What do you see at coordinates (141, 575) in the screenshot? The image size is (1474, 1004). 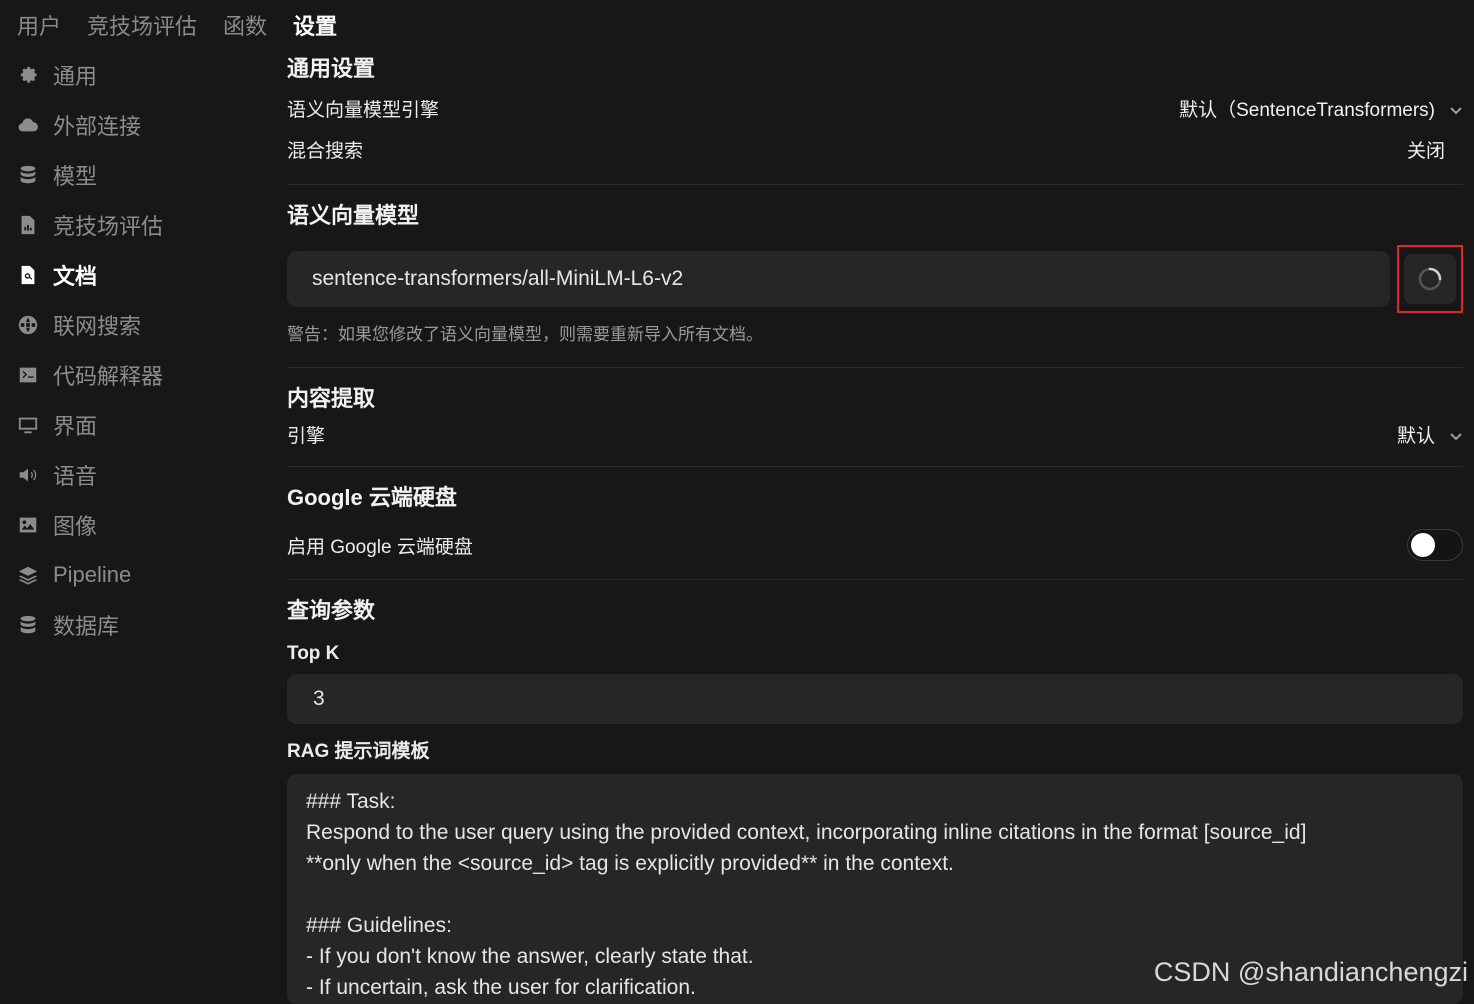 I see `sidebar-item-pipelines: Pipeline` at bounding box center [141, 575].